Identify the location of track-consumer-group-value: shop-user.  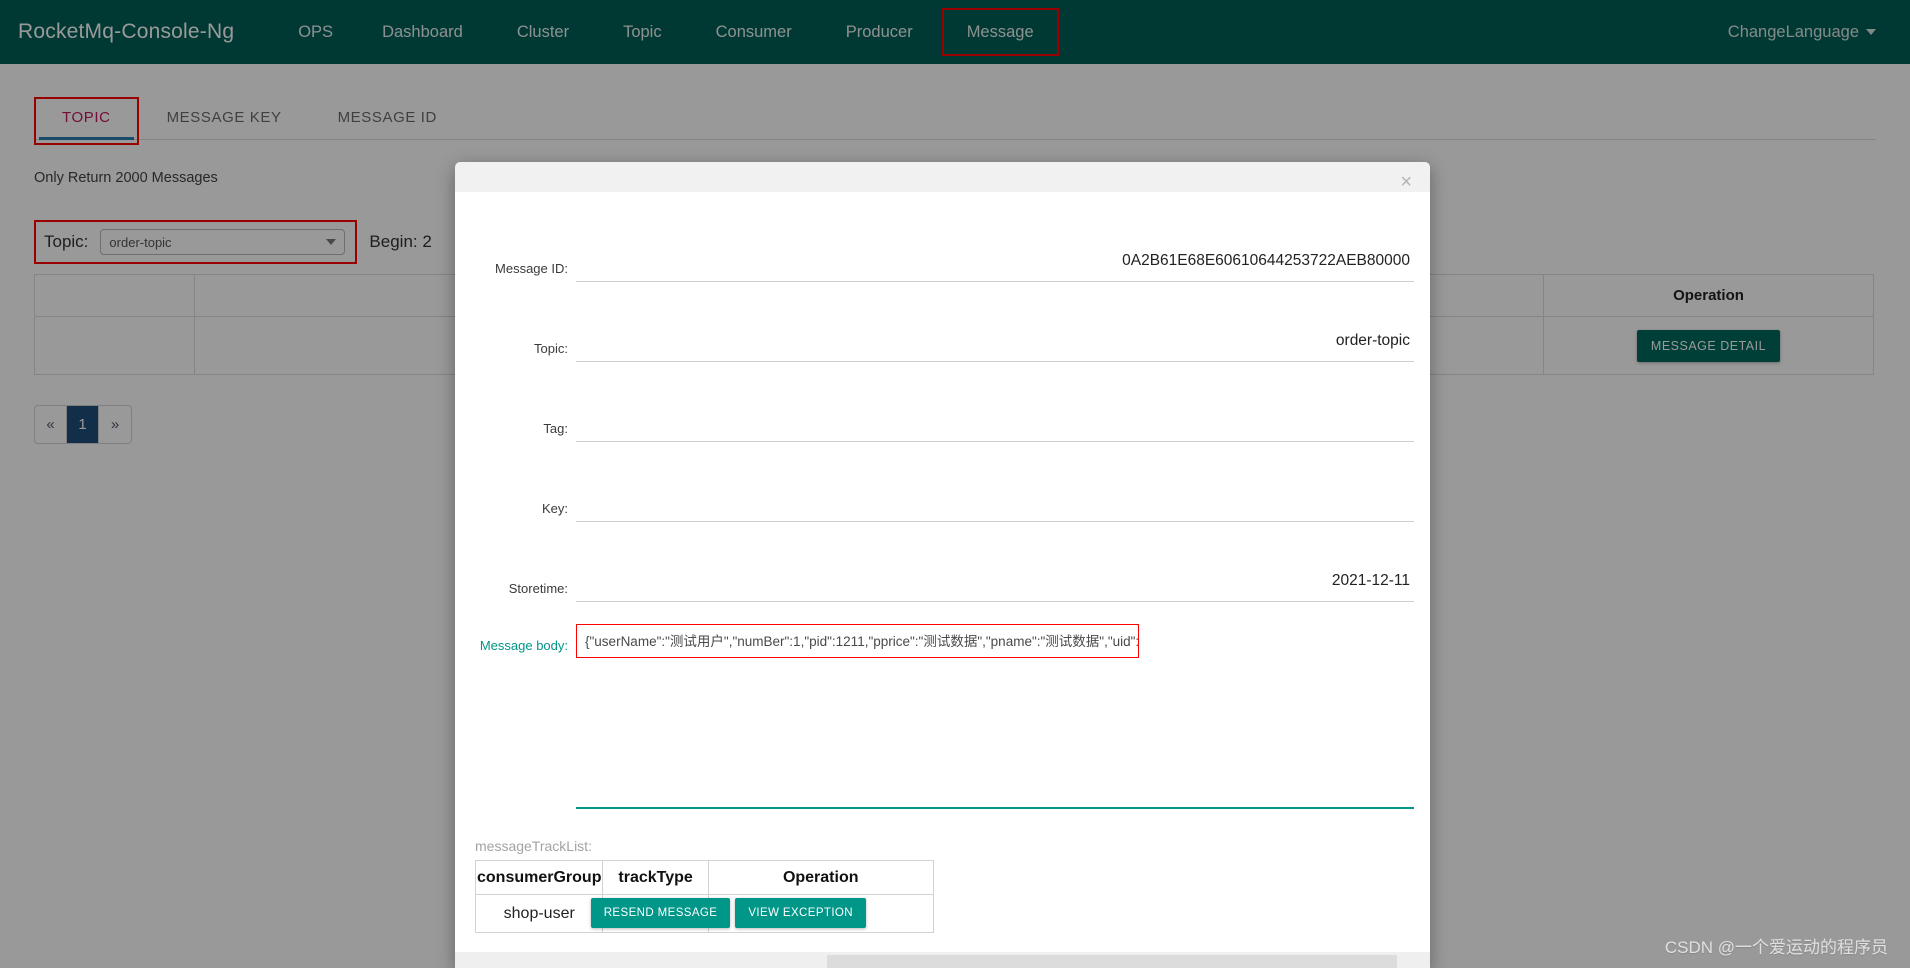
(539, 913).